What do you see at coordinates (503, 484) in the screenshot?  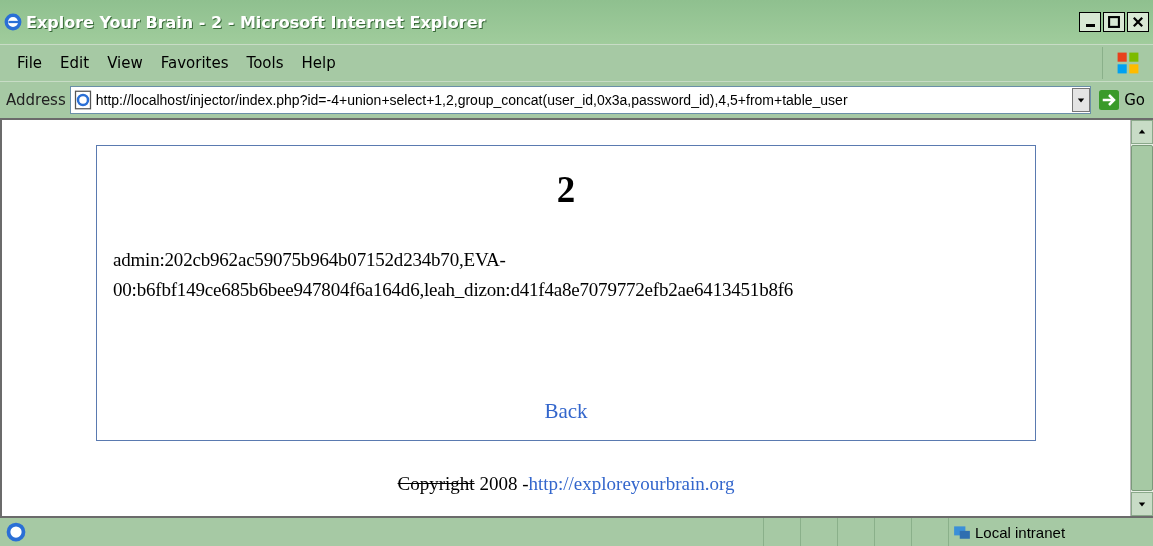 I see `year-text: 2008 -` at bounding box center [503, 484].